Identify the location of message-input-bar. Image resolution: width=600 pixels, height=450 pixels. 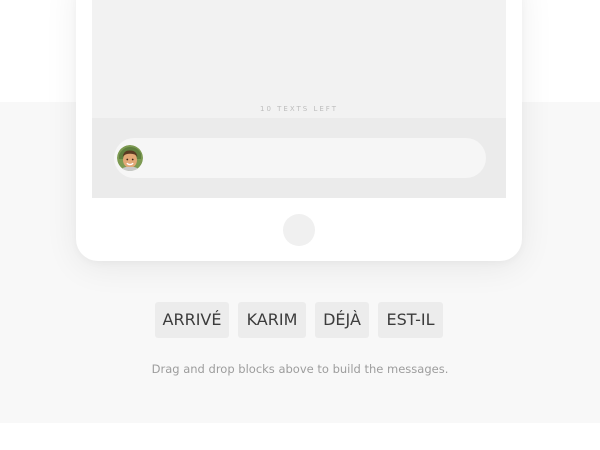
(299, 158).